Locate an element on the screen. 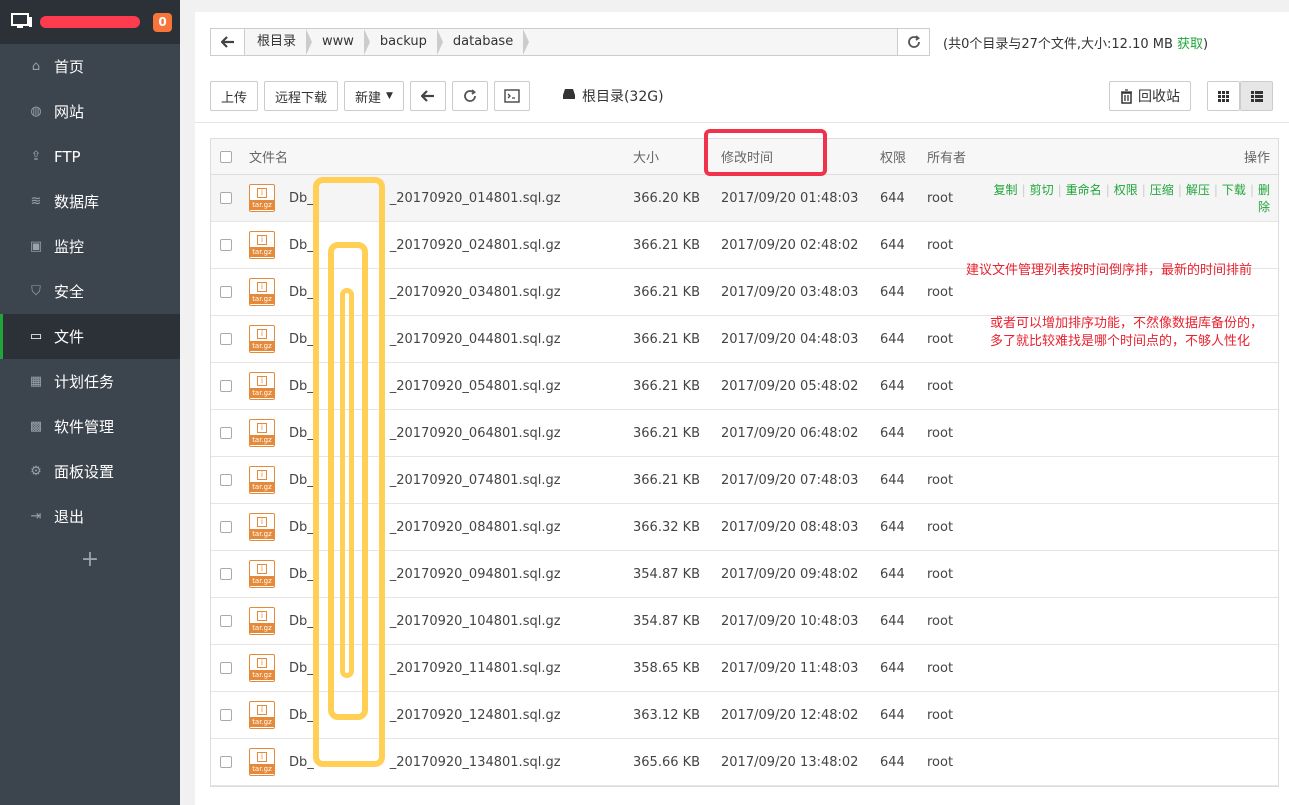 Image resolution: width=1289 pixels, height=805 pixels. sidebar-item-9: ⚙ 面板设置 is located at coordinates (90, 471).